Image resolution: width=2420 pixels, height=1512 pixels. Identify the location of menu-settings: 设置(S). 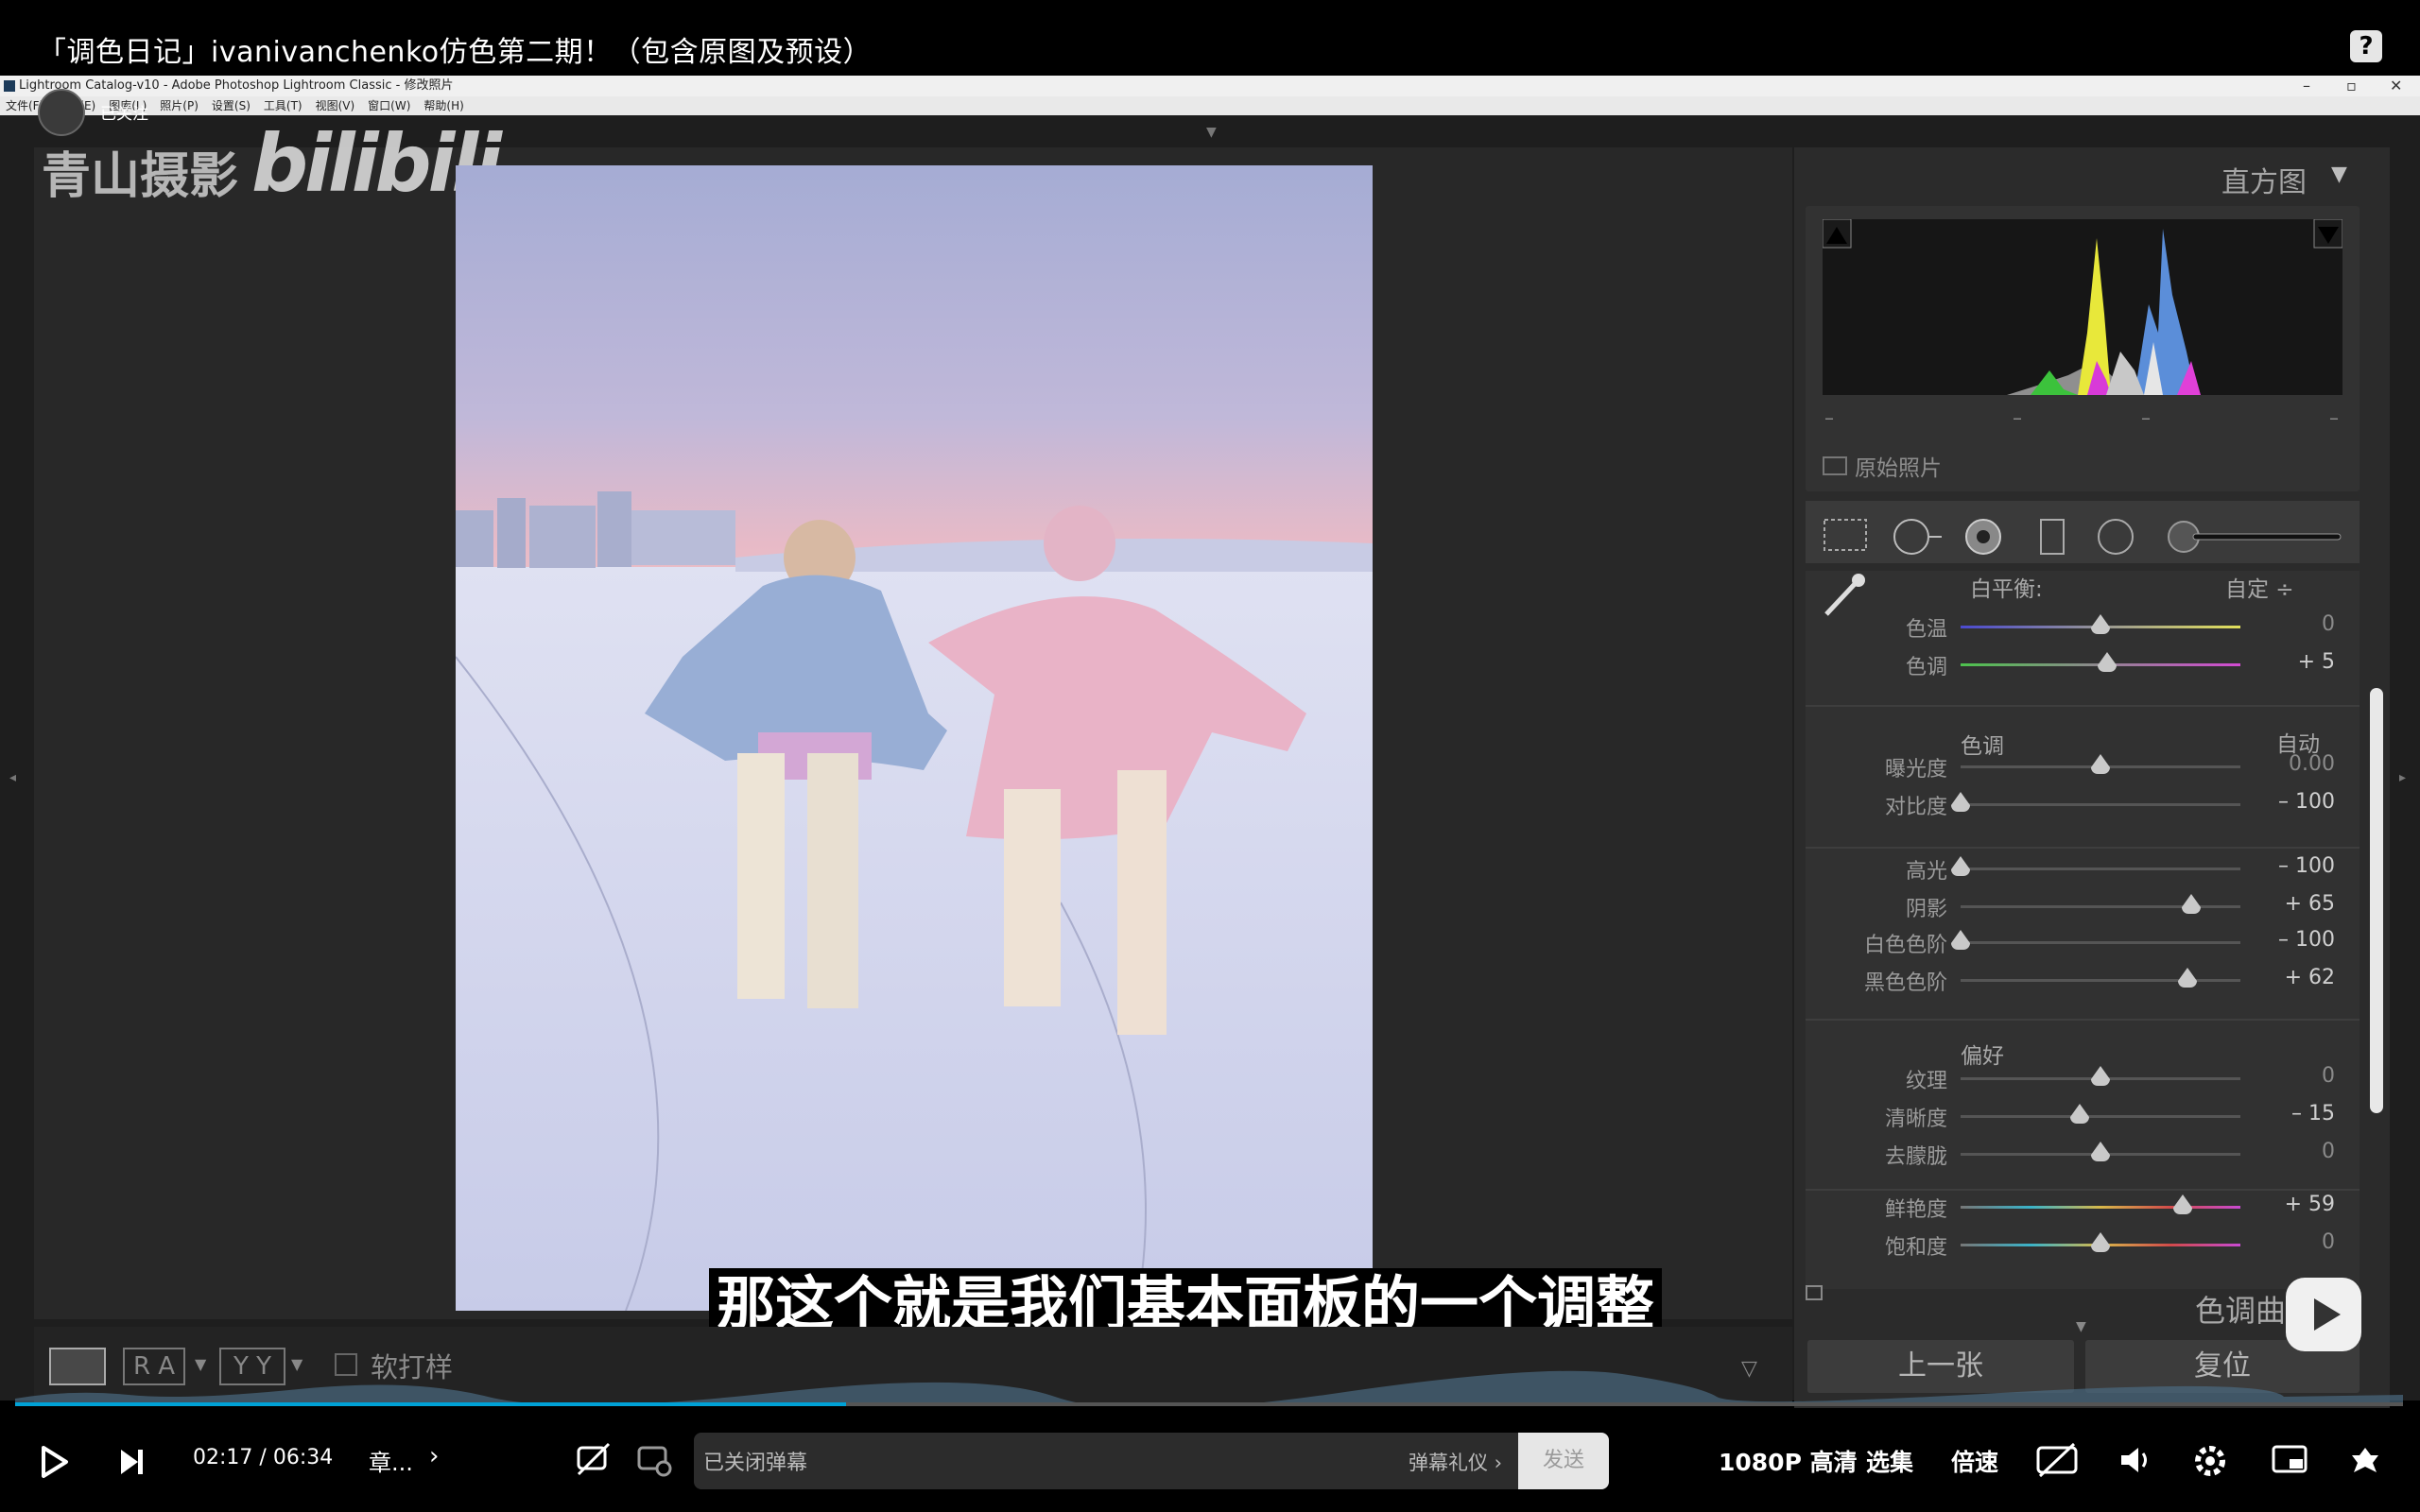
(231, 105).